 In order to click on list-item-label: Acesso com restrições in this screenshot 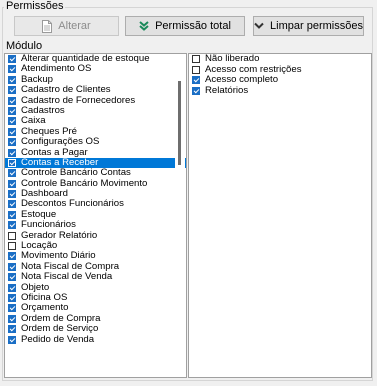, I will do `click(253, 69)`.